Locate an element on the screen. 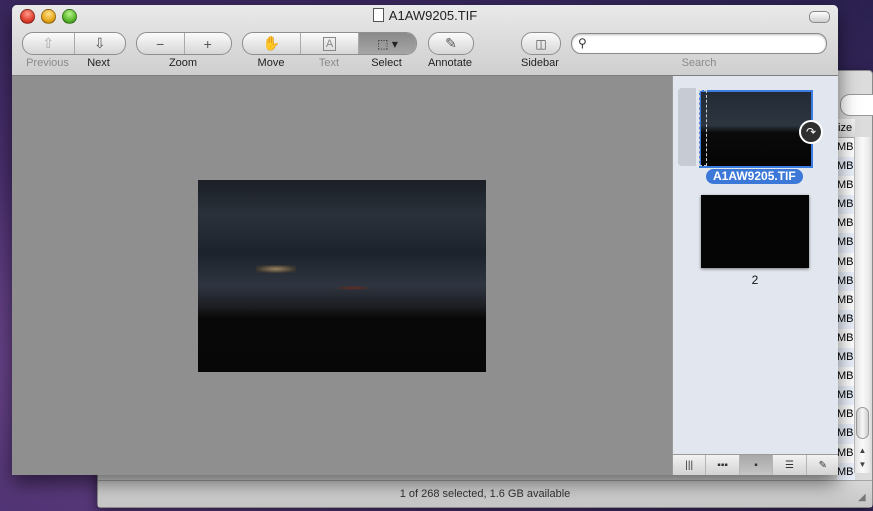 This screenshot has height=511, width=873. rotate-arrow-icon: ↷ is located at coordinates (811, 132).